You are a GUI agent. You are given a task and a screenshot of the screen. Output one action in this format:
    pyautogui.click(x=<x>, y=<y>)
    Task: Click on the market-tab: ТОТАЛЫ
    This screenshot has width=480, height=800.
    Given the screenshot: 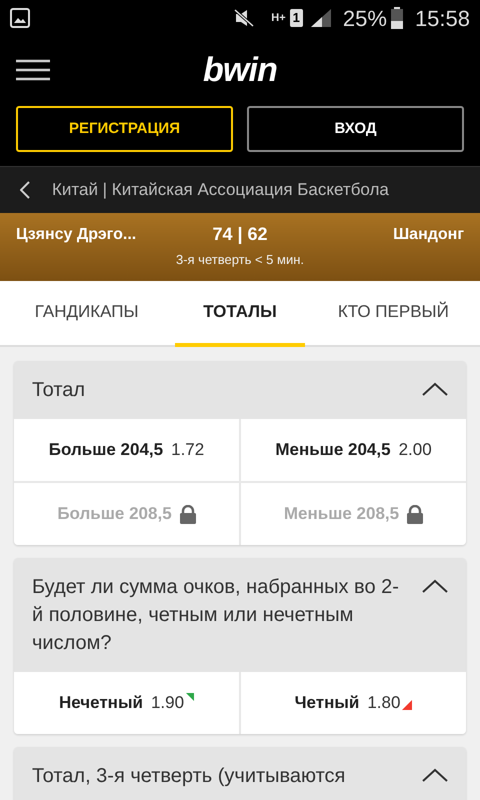 What is the action you would take?
    pyautogui.click(x=240, y=314)
    